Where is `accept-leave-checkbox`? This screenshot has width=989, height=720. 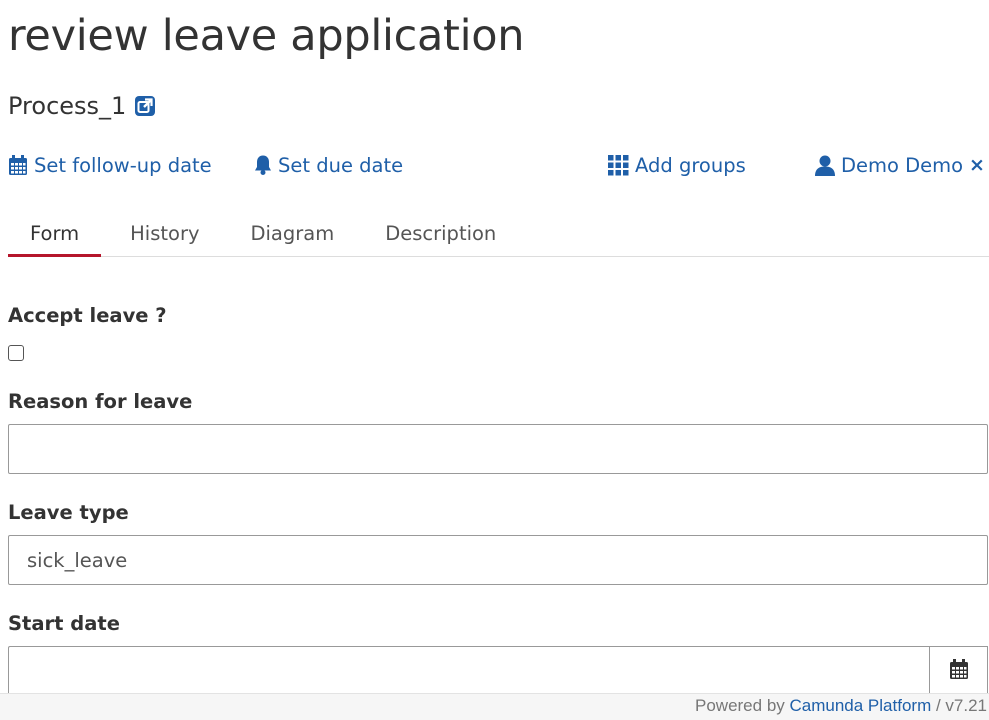 accept-leave-checkbox is located at coordinates (16, 353).